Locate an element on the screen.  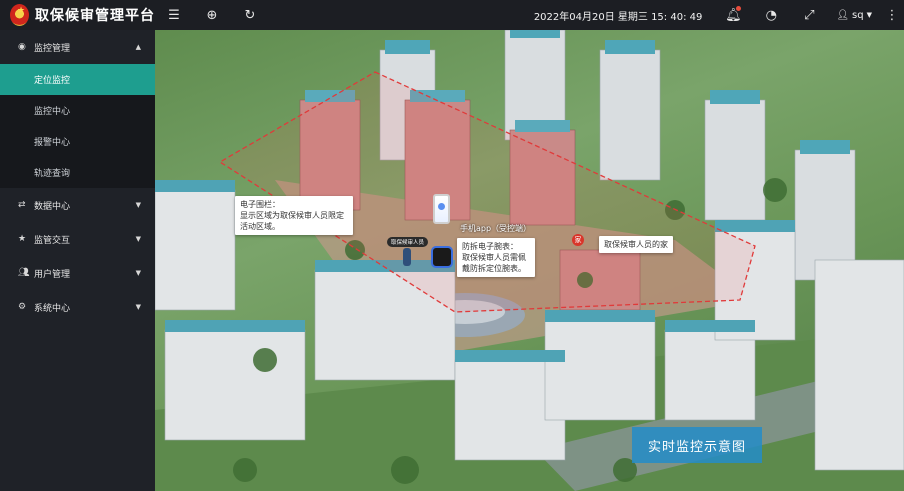
wristband-callout: 防拆电子腕表： 取保候审人员需佩戴防拆定位腕表。 is located at coordinates (496, 257).